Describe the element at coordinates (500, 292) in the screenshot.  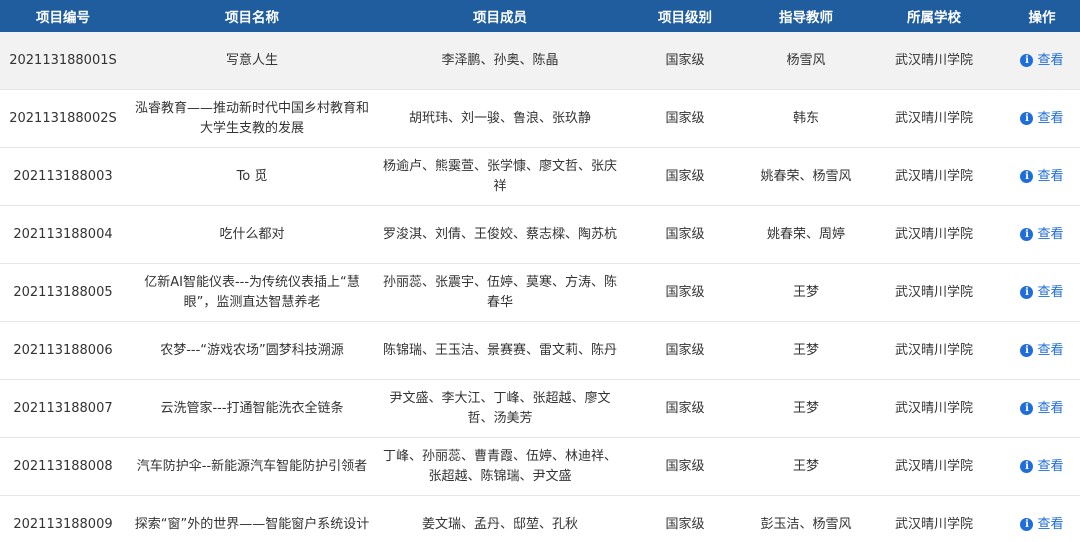
I see `cell-members: 孙丽蕊、张震宇、伍婷、莫寒、方涛、陈春华` at that location.